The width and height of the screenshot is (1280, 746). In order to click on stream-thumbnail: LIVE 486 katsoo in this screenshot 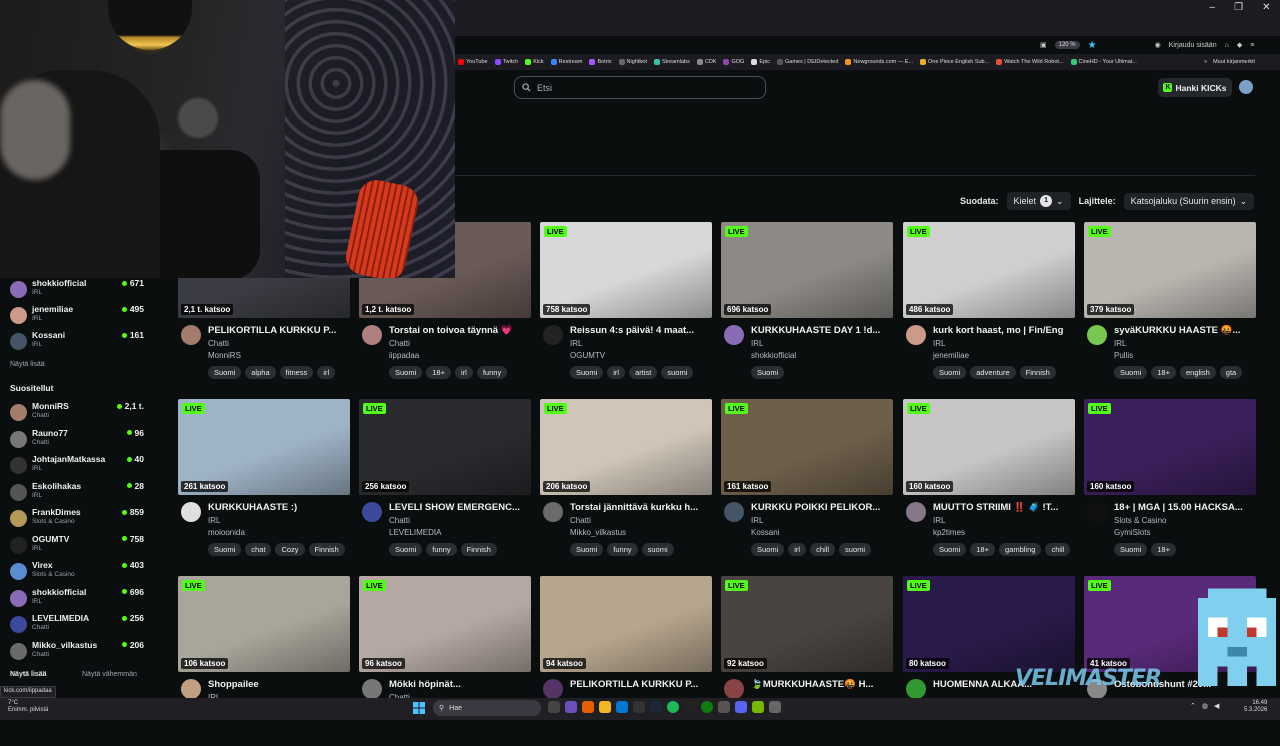, I will do `click(989, 270)`.